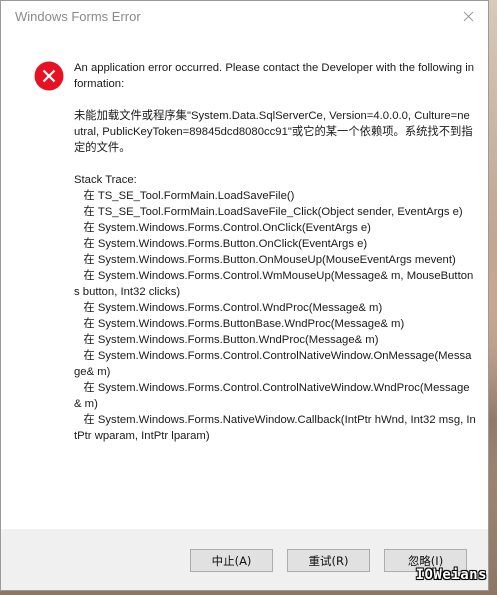 The image size is (497, 595). What do you see at coordinates (244, 16) in the screenshot?
I see `title-bar: Windows Forms Error` at bounding box center [244, 16].